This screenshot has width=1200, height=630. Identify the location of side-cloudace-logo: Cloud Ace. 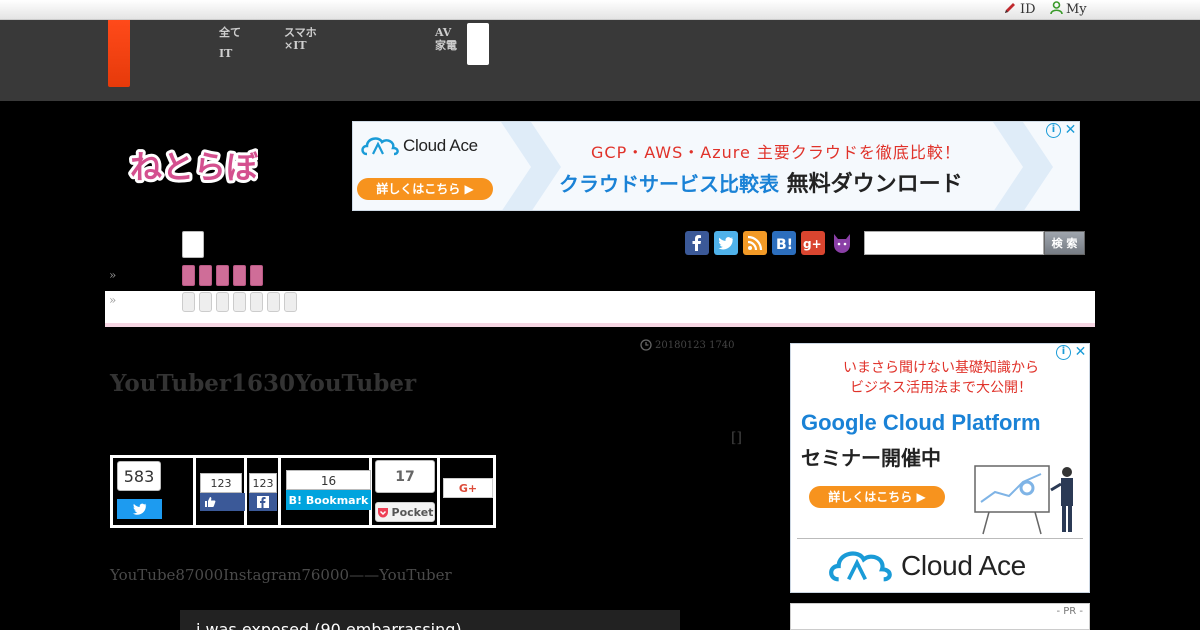
(926, 566).